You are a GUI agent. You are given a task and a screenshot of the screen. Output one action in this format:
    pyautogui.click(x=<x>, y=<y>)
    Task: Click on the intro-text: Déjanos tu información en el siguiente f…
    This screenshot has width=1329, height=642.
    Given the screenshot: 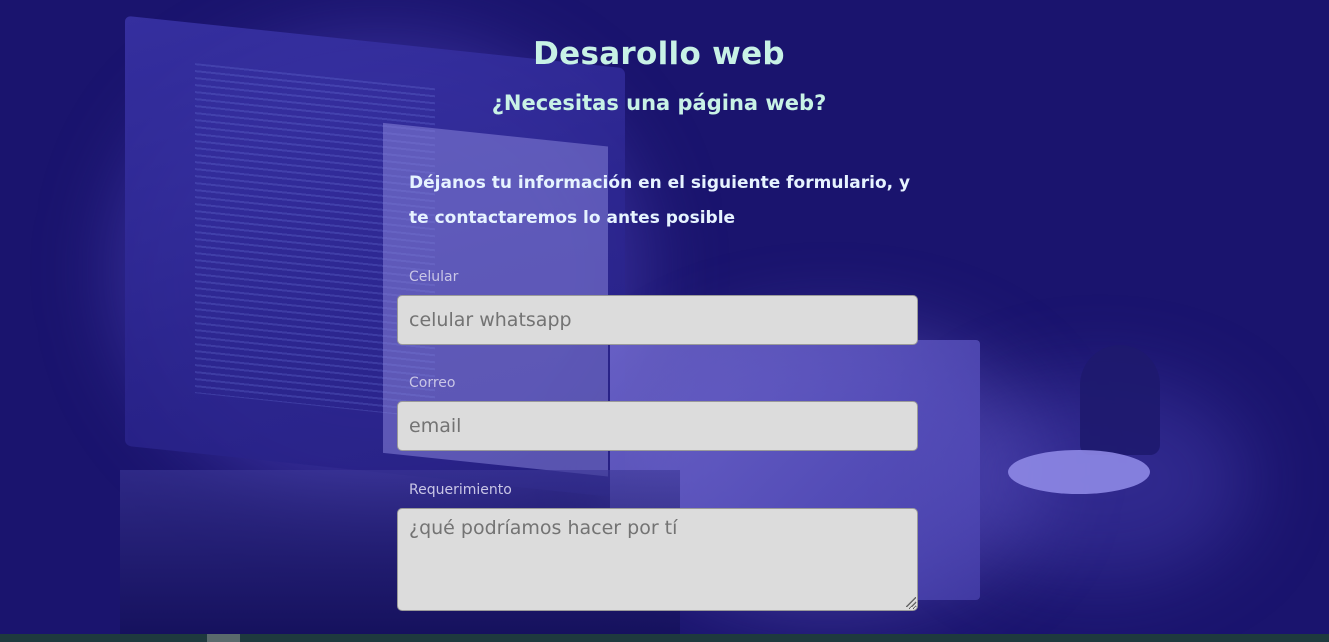 What is the action you would take?
    pyautogui.click(x=660, y=200)
    